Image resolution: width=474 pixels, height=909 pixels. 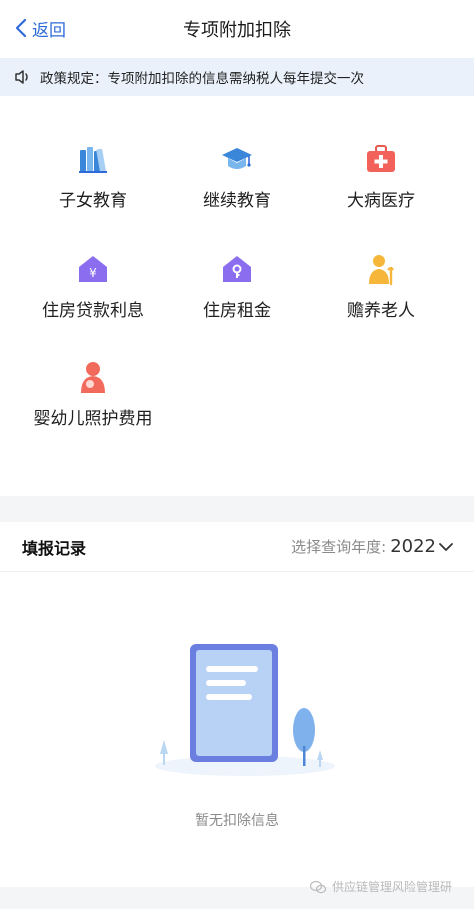 What do you see at coordinates (93, 419) in the screenshot?
I see `item-label: 婴幼儿照护费用` at bounding box center [93, 419].